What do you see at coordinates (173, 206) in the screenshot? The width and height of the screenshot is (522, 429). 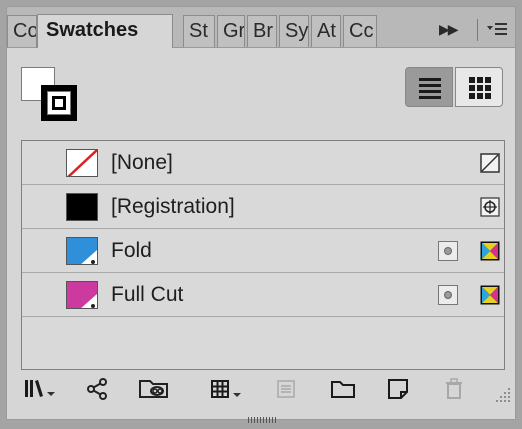 I see `swatch-name: [Registration]` at bounding box center [173, 206].